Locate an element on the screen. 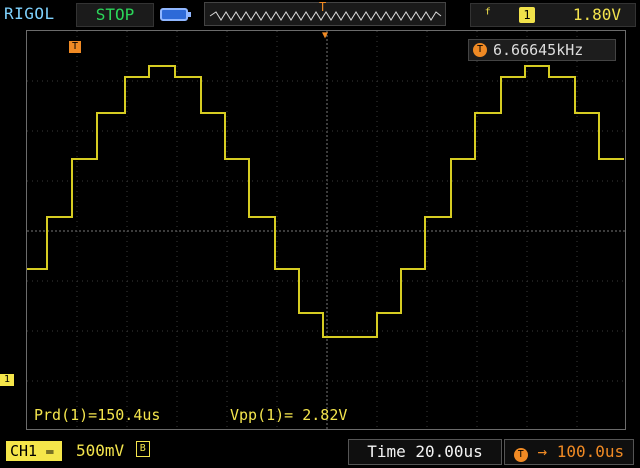 This screenshot has width=640, height=468. trigger-offset-value: 100.0us is located at coordinates (590, 451).